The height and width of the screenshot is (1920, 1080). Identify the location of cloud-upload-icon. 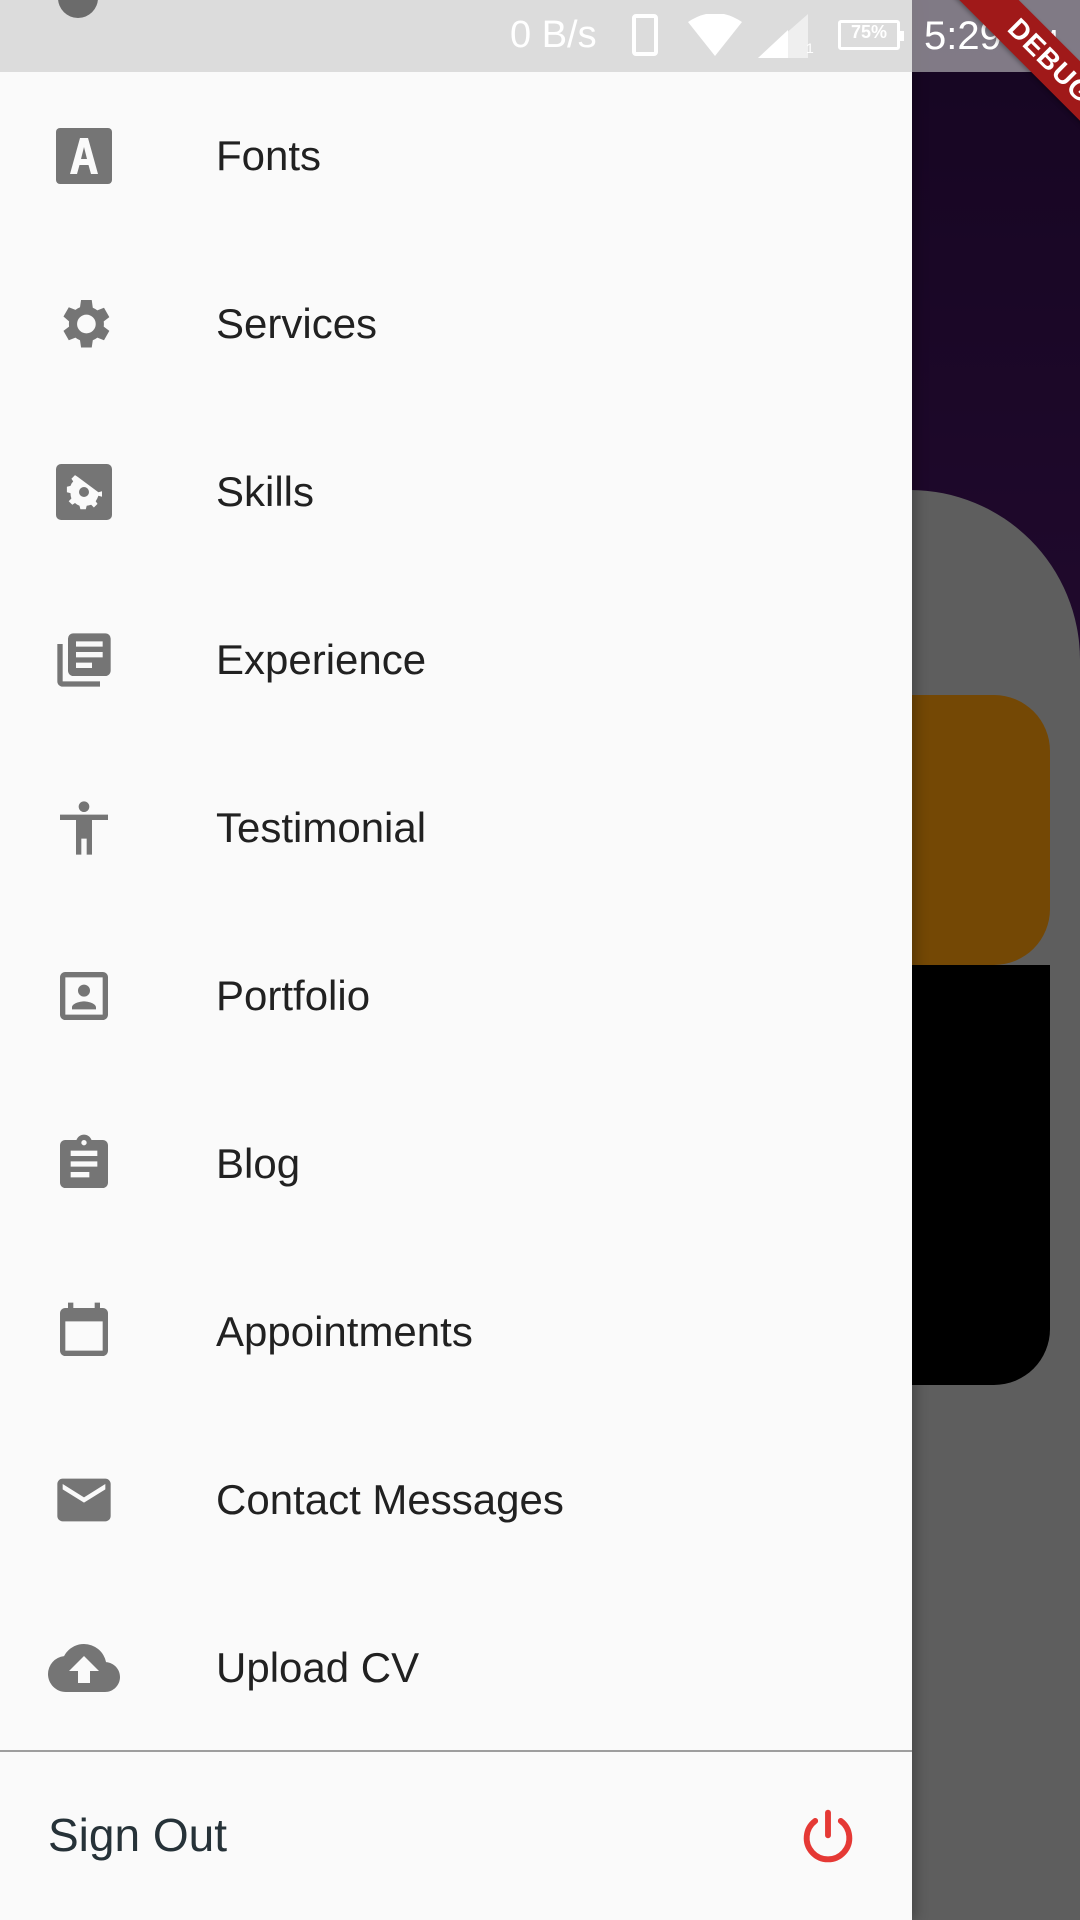
(84, 1668).